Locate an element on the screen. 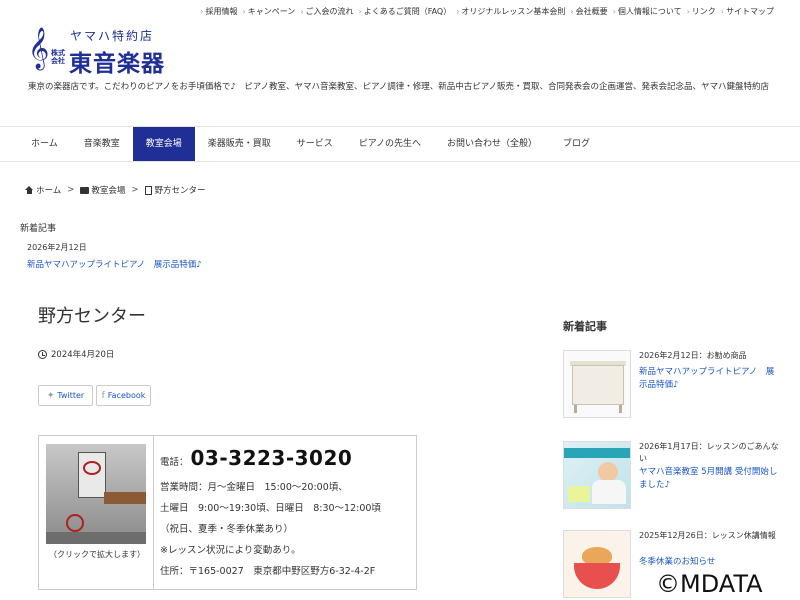  clock-icon is located at coordinates (42, 354).